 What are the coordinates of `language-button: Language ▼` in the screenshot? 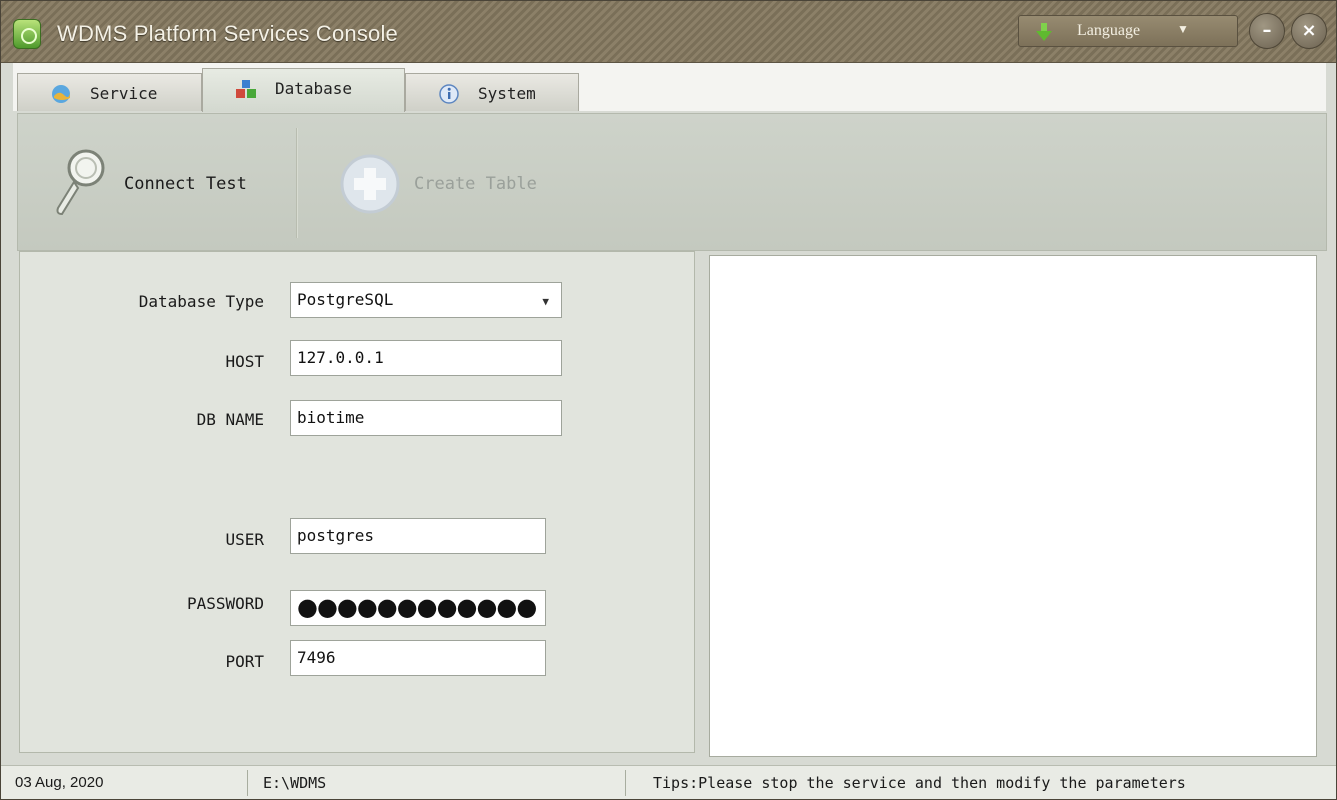 It's located at (1128, 31).